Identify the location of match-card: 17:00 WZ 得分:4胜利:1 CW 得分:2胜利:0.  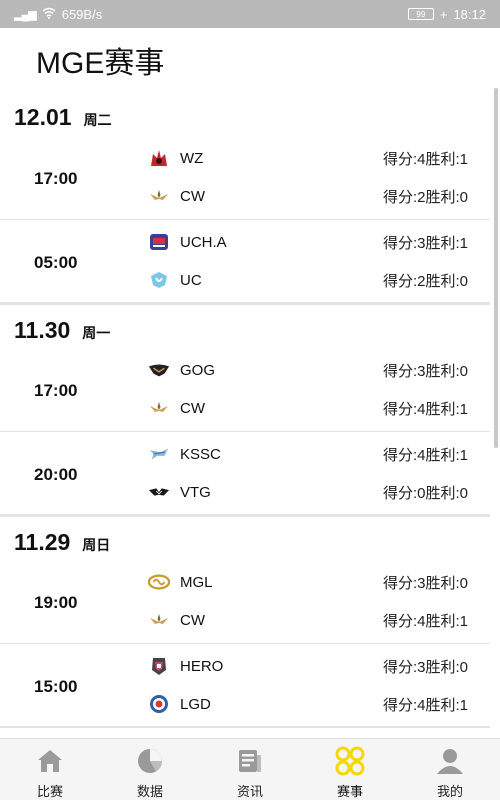
(245, 178).